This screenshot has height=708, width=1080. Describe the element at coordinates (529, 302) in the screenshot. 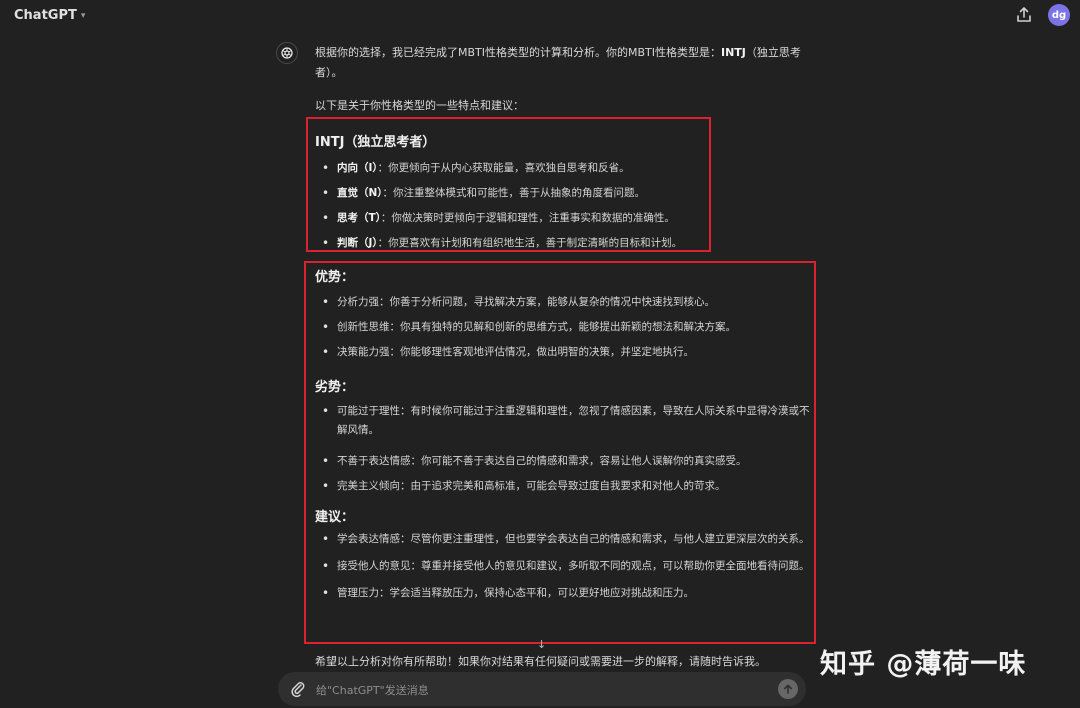

I see `list-item: 分析力强：你善于分析问题，寻找解决方案，能够从复杂的情况中快速找到核心。` at that location.